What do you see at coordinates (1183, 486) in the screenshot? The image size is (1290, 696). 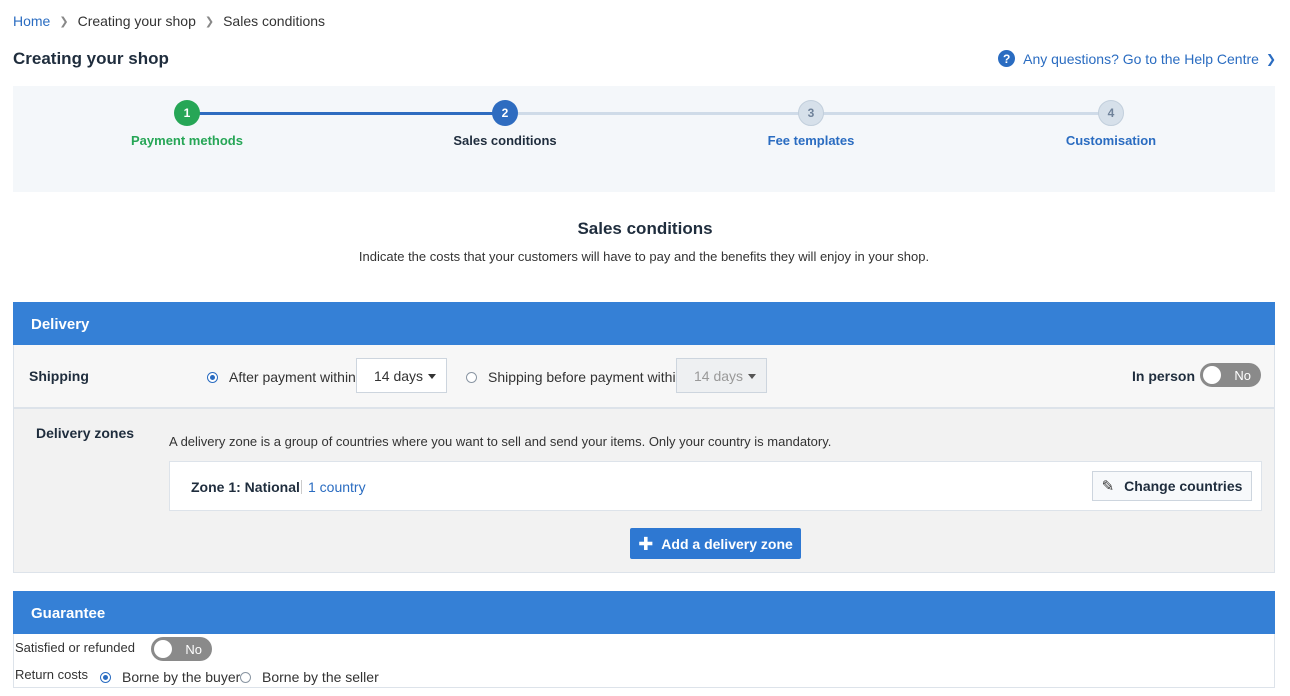 I see `change-countries-label: Change countries` at bounding box center [1183, 486].